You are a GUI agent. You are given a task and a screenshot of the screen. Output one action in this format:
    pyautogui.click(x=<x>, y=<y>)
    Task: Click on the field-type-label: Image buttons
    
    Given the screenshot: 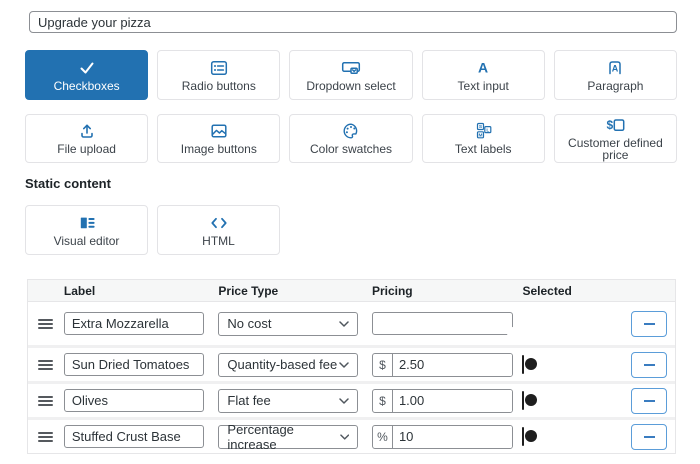 What is the action you would take?
    pyautogui.click(x=218, y=149)
    